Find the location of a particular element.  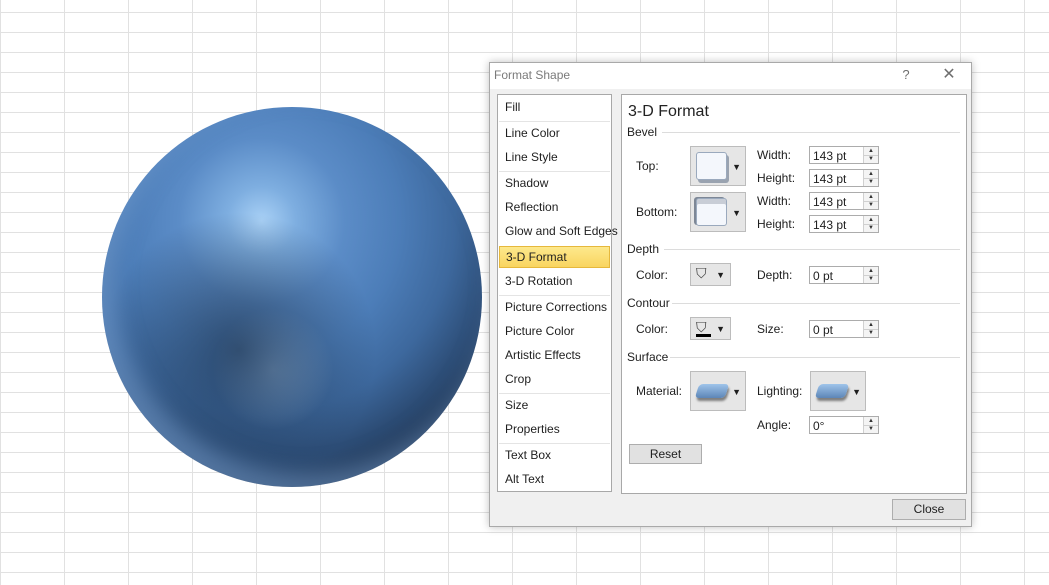

nav-item-fill: Fill is located at coordinates (554, 107).